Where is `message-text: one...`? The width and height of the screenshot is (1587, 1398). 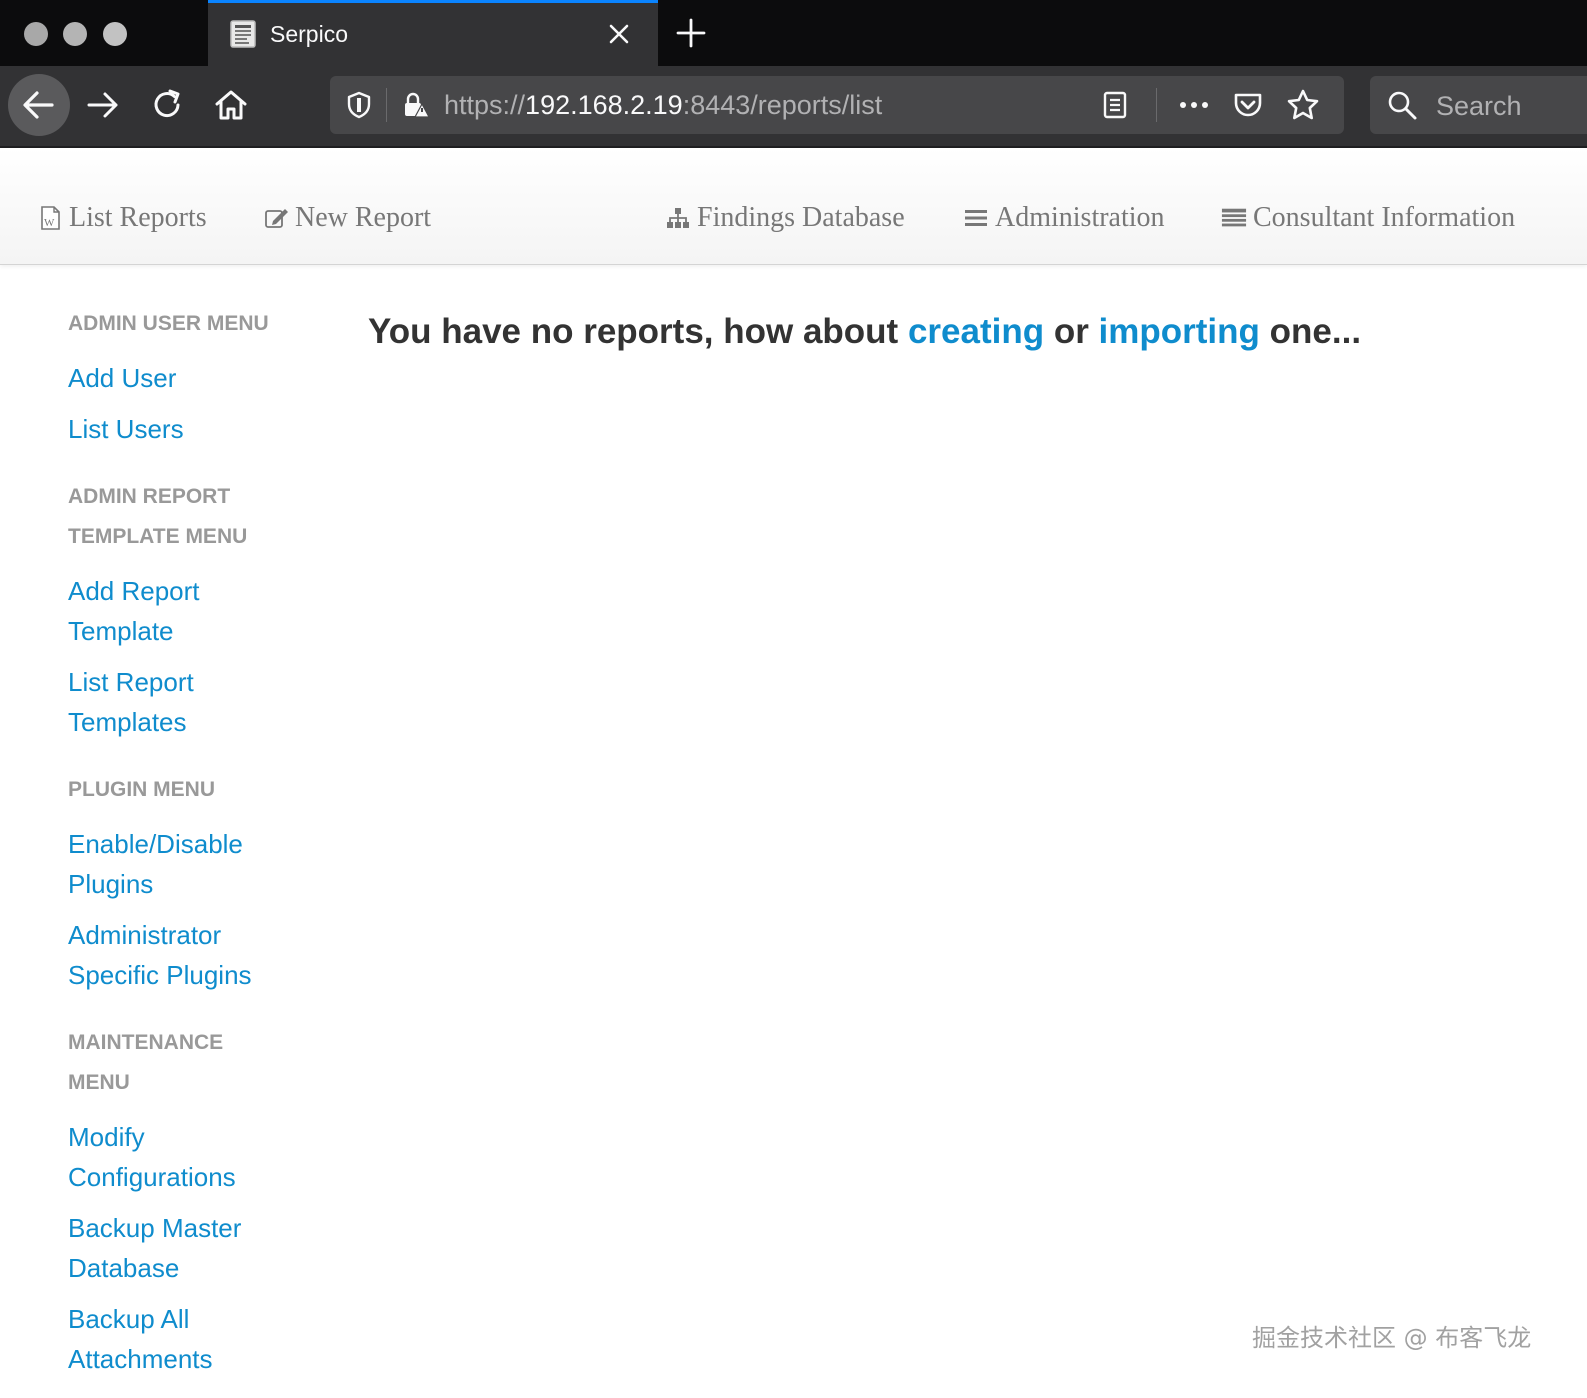 message-text: one... is located at coordinates (1310, 331).